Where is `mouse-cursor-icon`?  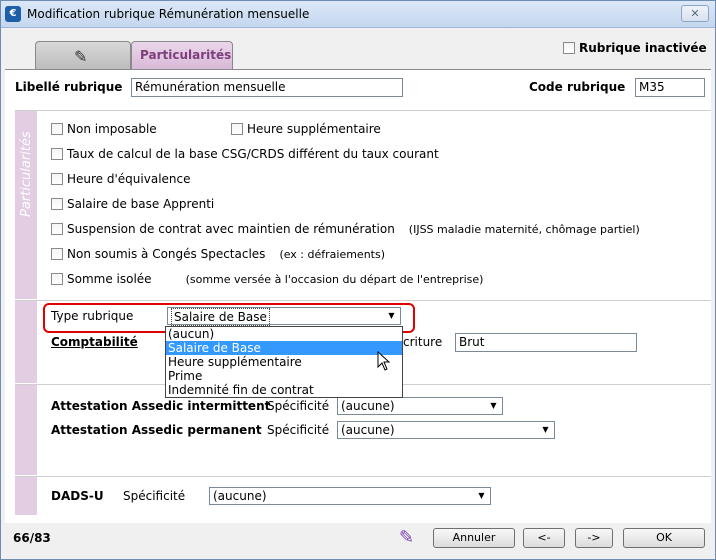
mouse-cursor-icon is located at coordinates (384, 361).